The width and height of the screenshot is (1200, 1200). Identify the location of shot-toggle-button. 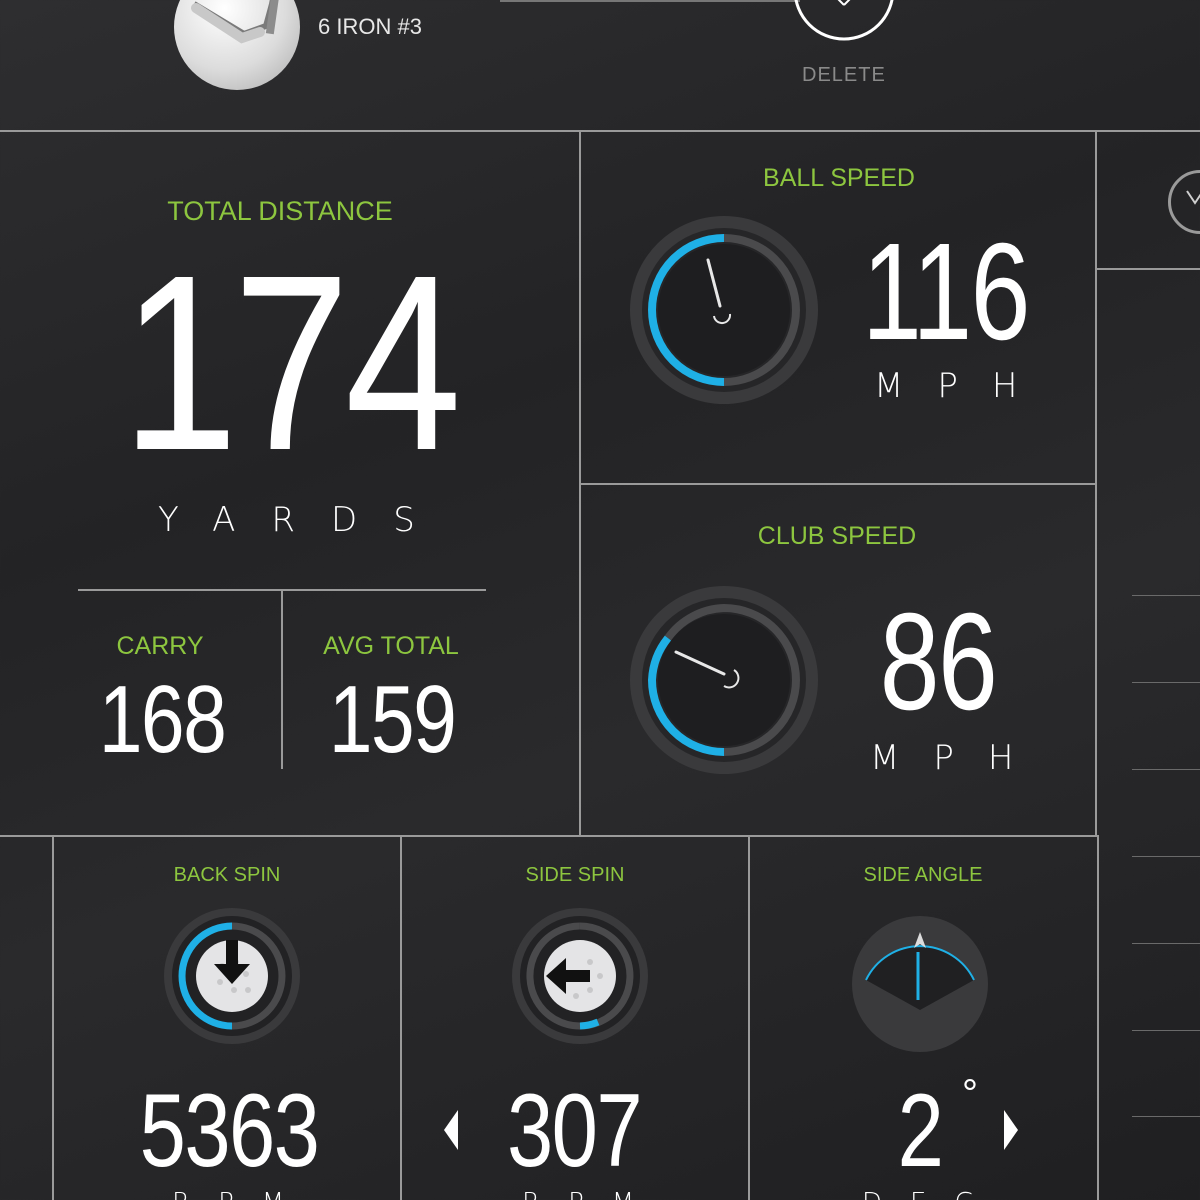
(1184, 202).